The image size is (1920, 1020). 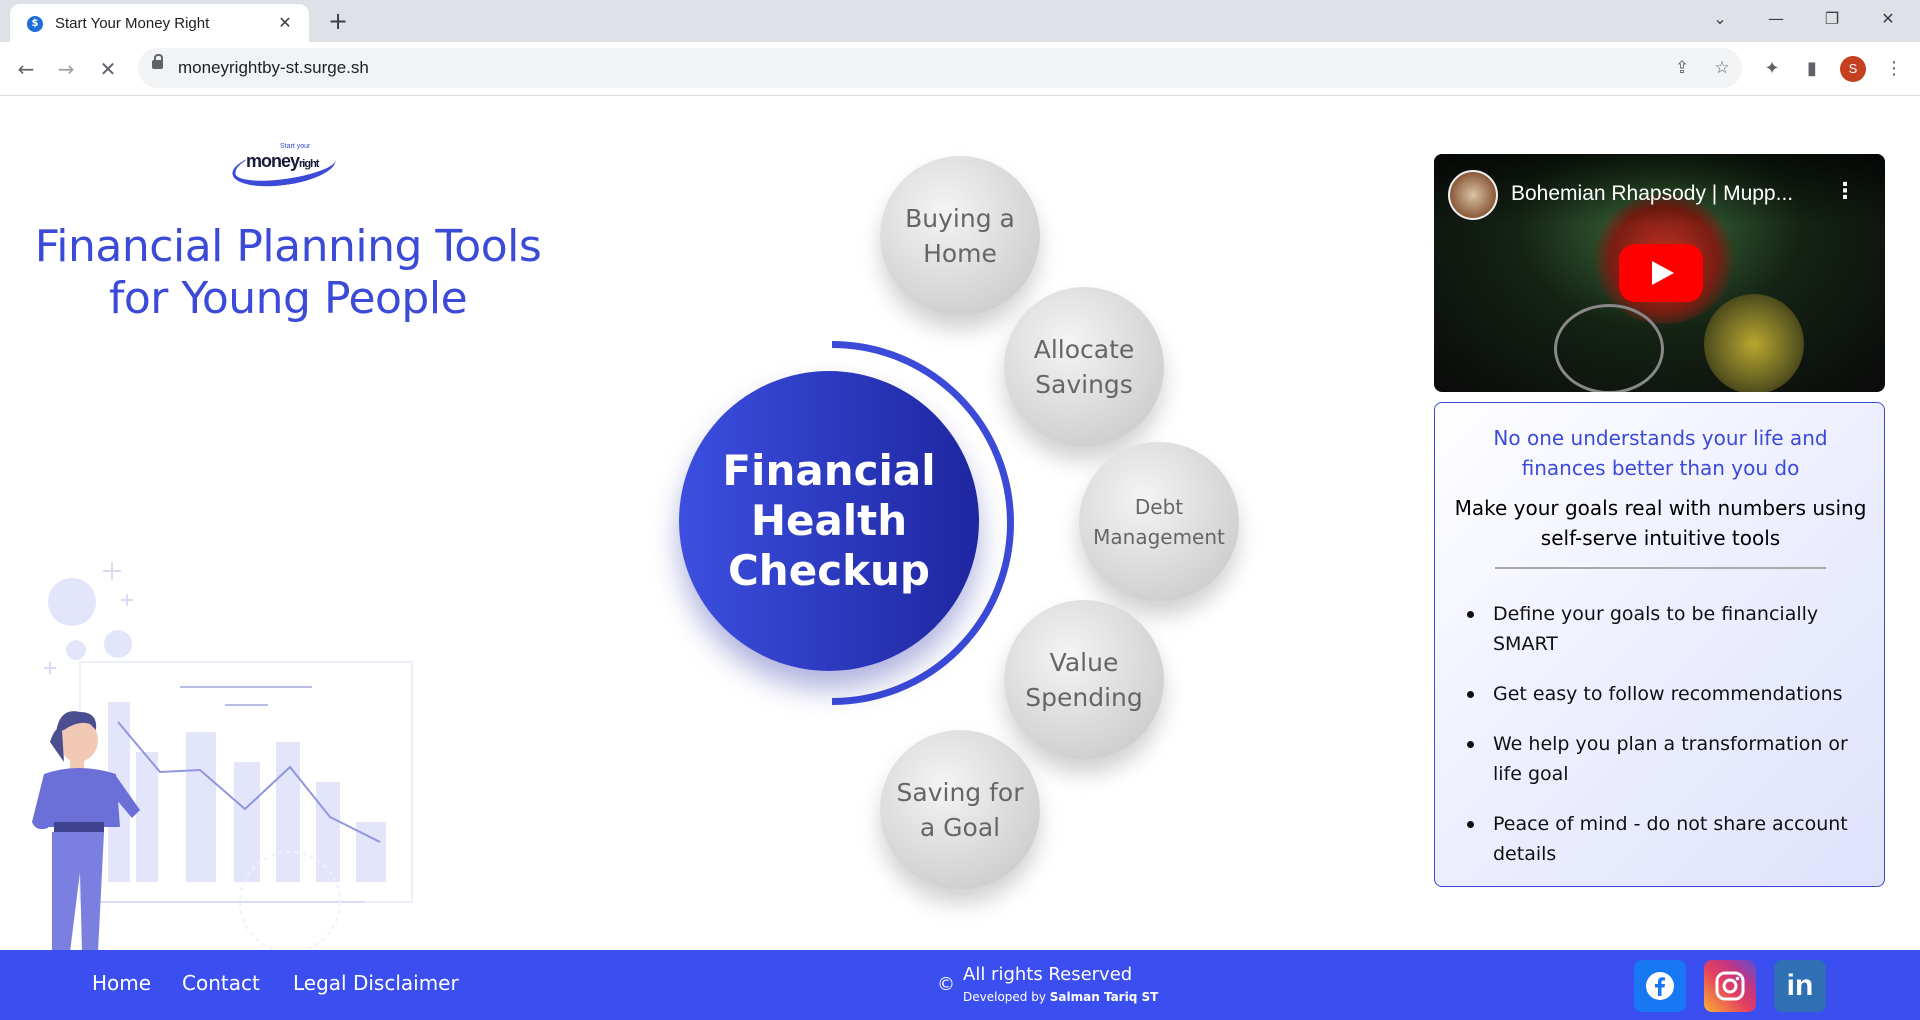 I want to click on logo-wordmark: moneyright, so click(x=283, y=161).